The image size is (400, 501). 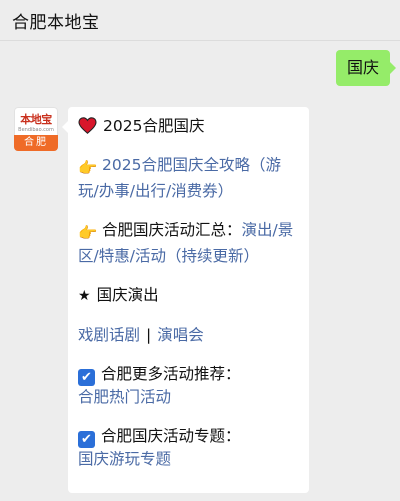 I want to click on topic-title: 合肥国庆活动专题：, so click(x=171, y=436).